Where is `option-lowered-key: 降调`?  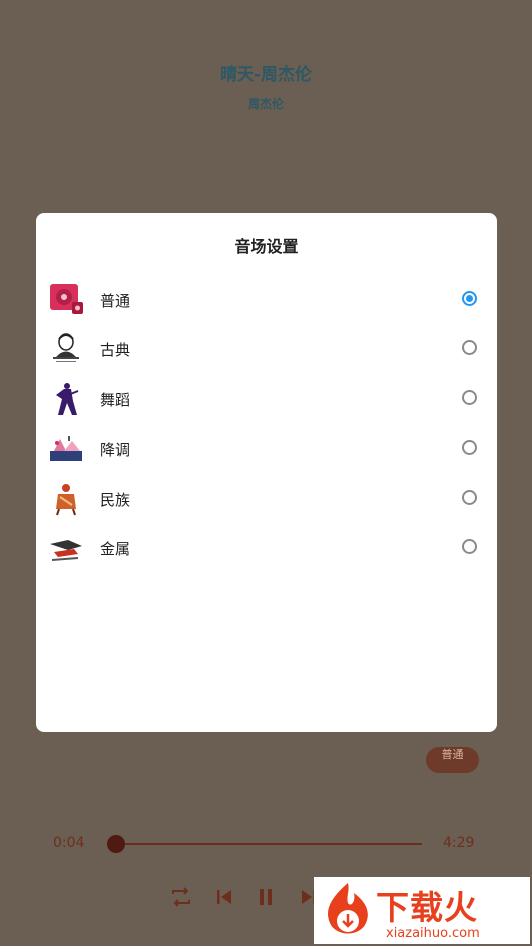 option-lowered-key: 降调 is located at coordinates (266, 449).